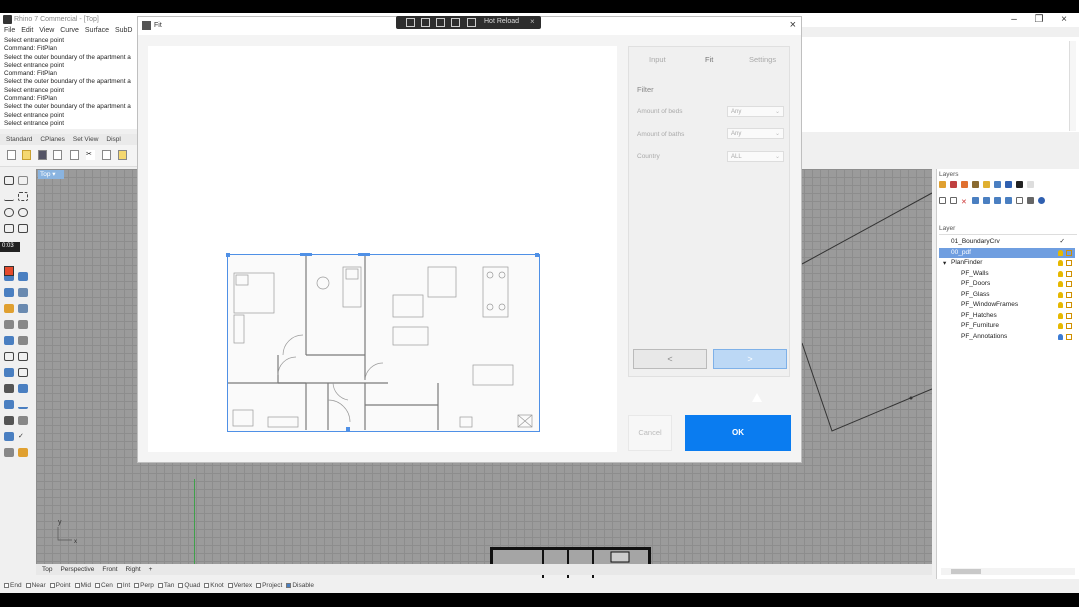 This screenshot has height=607, width=1079. What do you see at coordinates (425, 22) in the screenshot?
I see `select-element-icon` at bounding box center [425, 22].